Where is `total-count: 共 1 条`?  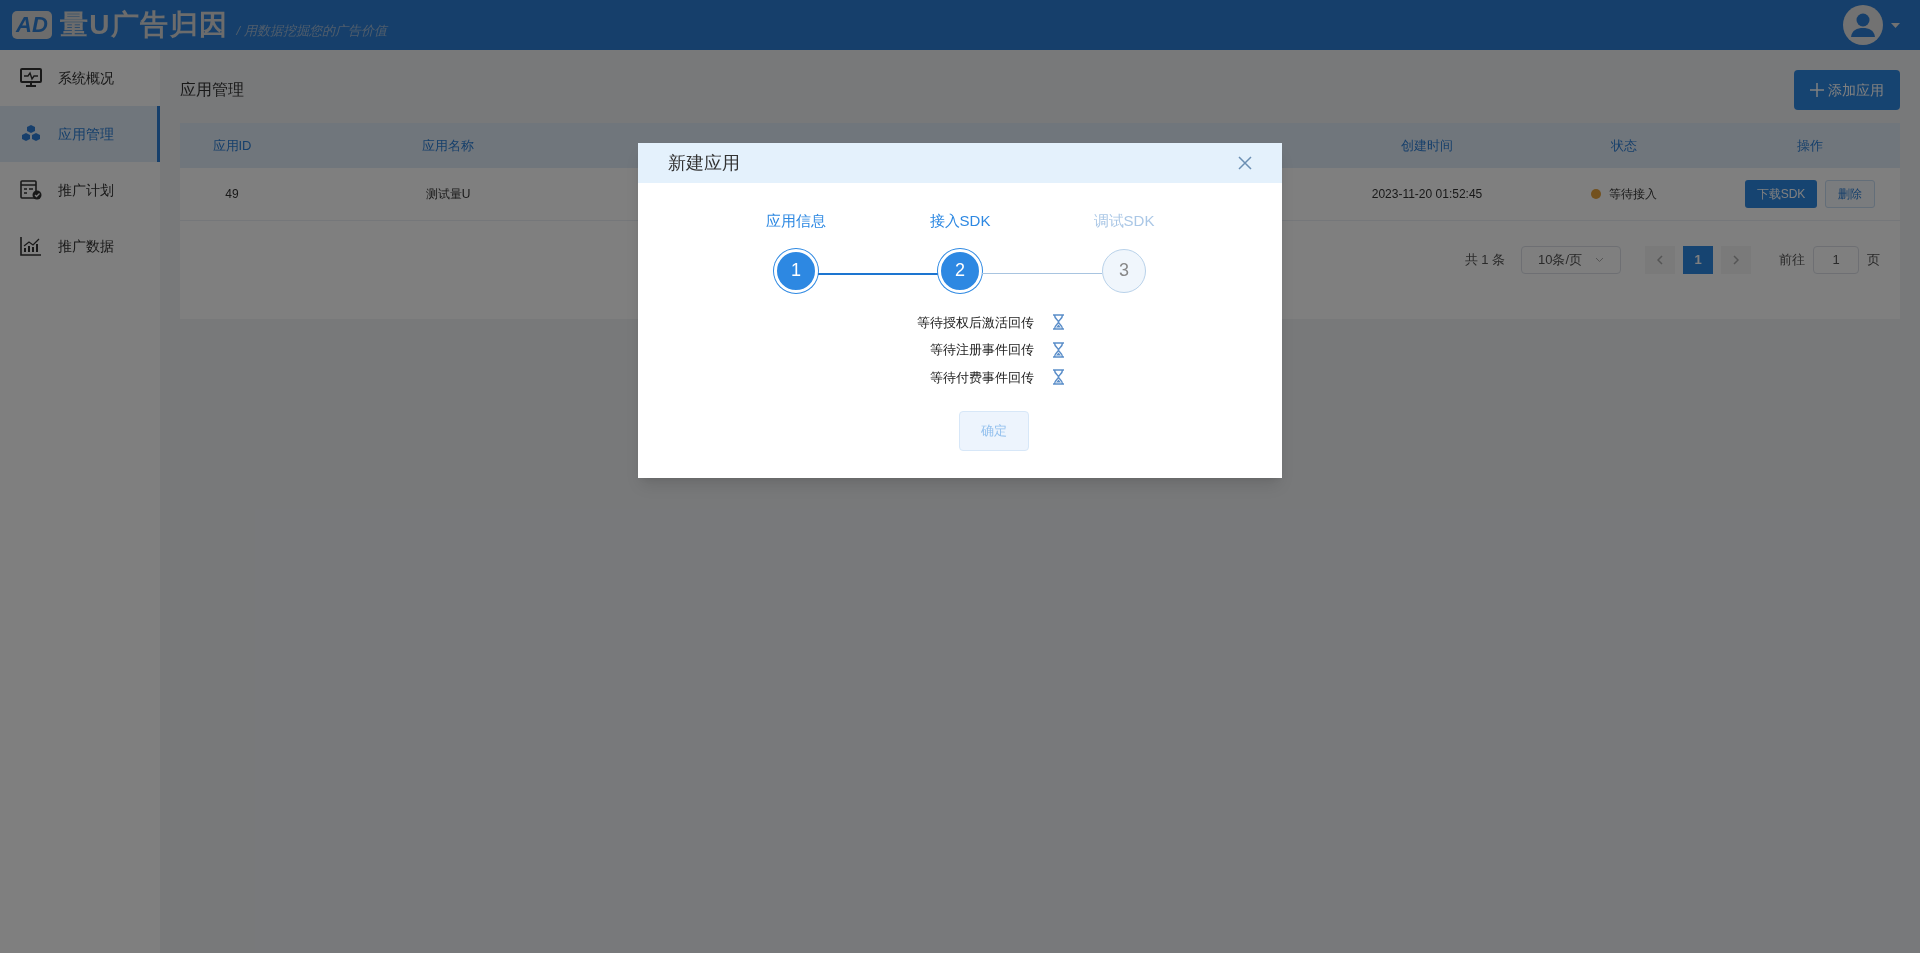 total-count: 共 1 条 is located at coordinates (1484, 260).